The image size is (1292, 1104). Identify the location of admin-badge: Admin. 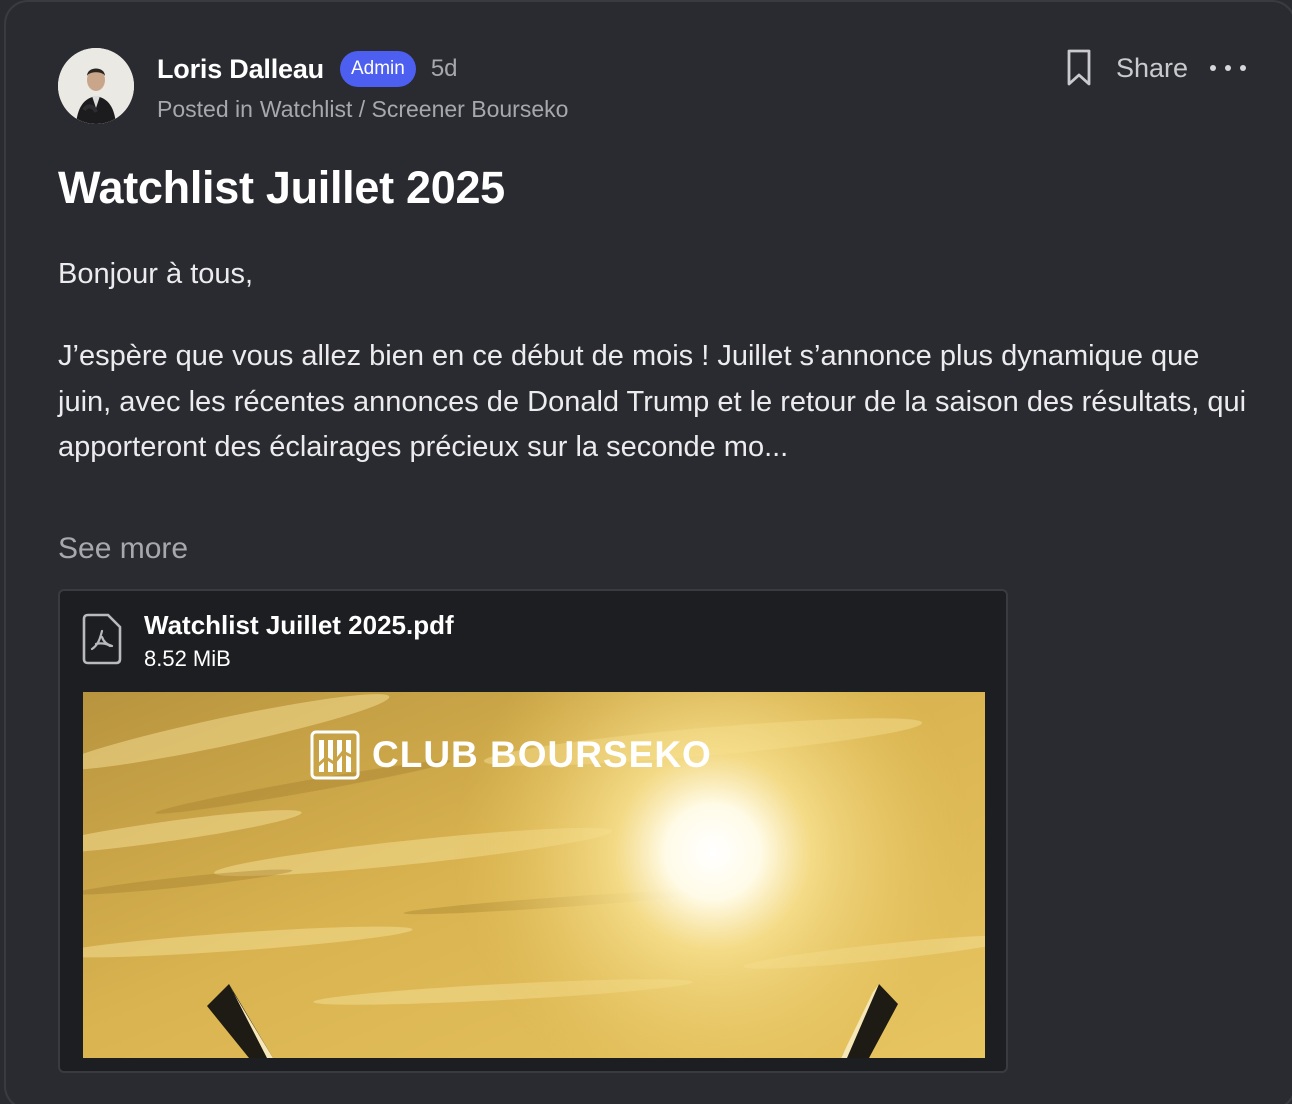
(377, 69).